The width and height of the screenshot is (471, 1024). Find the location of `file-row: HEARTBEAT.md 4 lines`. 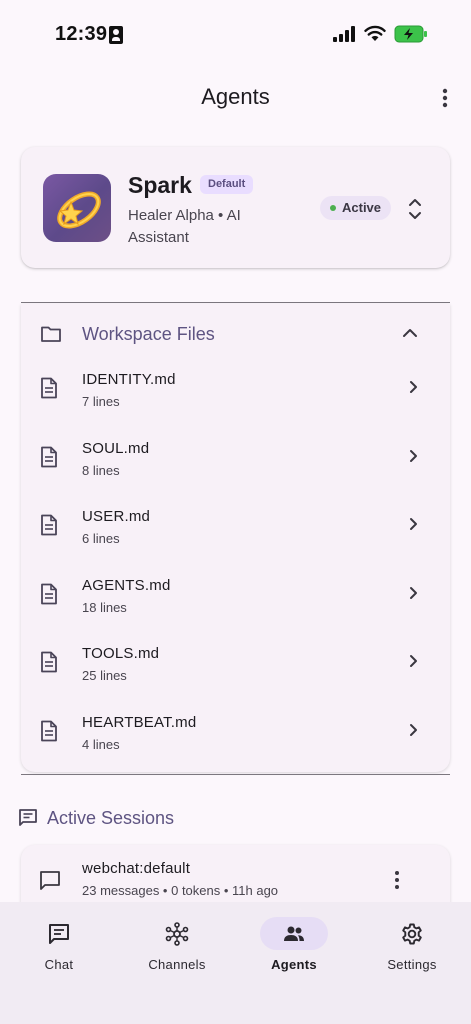

file-row: HEARTBEAT.md 4 lines is located at coordinates (235, 740).